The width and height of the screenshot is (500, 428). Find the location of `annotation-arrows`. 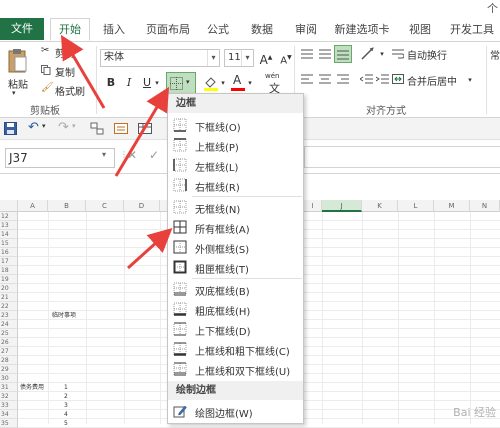

annotation-arrows is located at coordinates (116, 152).